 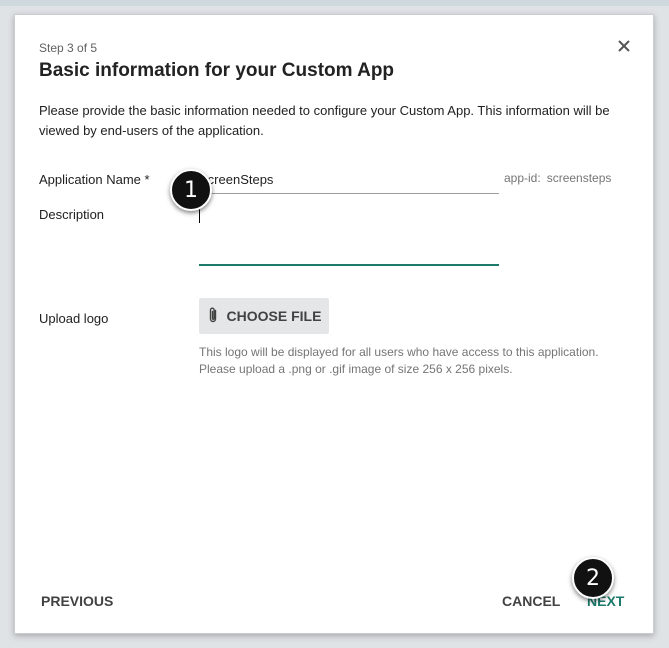 I want to click on description-input, so click(x=349, y=234).